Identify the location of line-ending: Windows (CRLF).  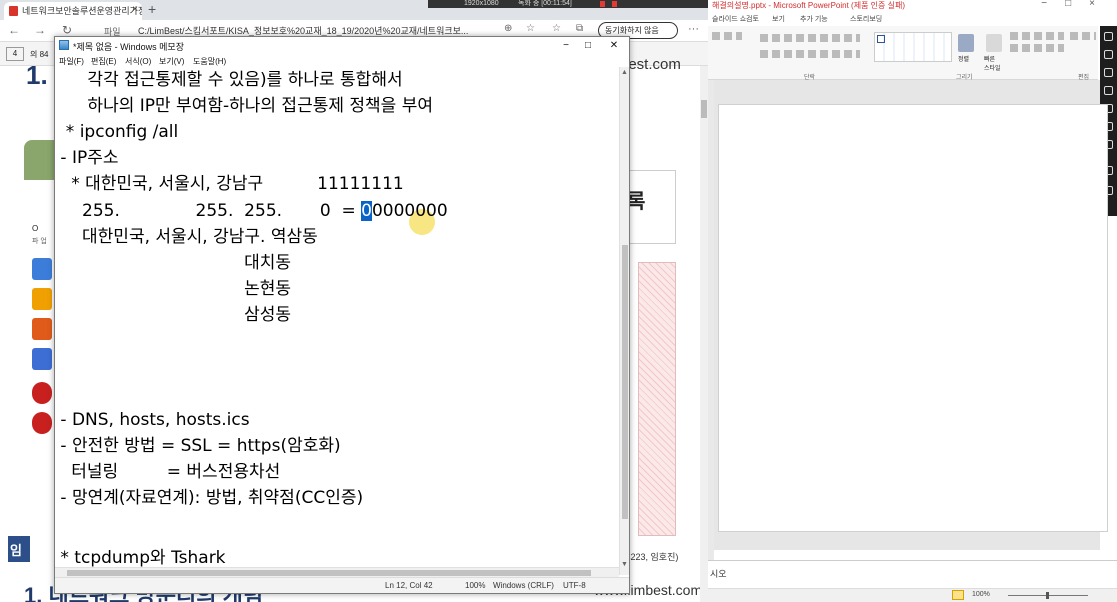
(523, 585).